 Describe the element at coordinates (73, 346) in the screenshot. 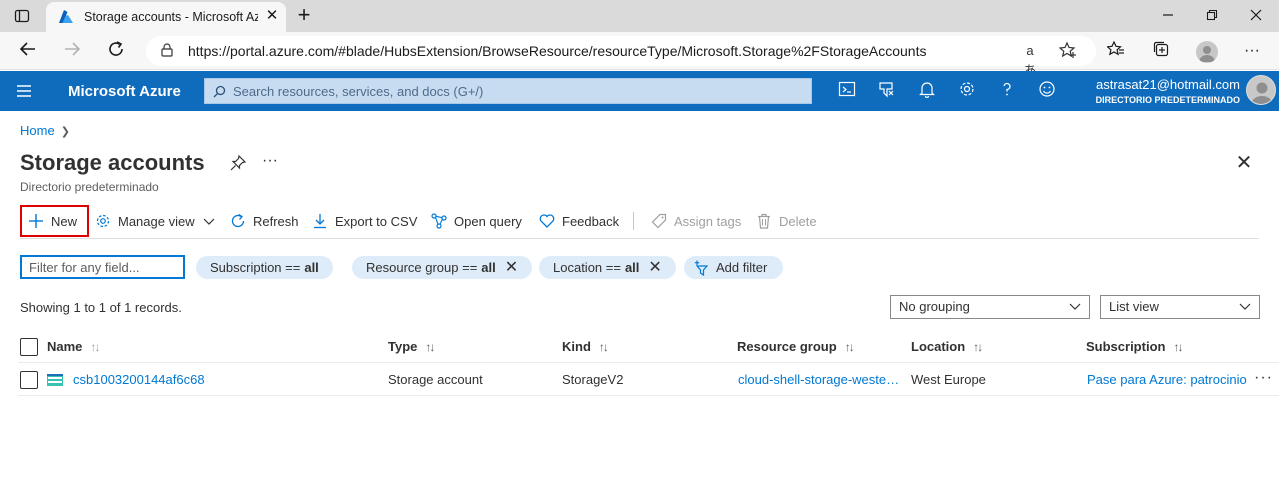

I see `column-header-name: Name ↑↓` at that location.